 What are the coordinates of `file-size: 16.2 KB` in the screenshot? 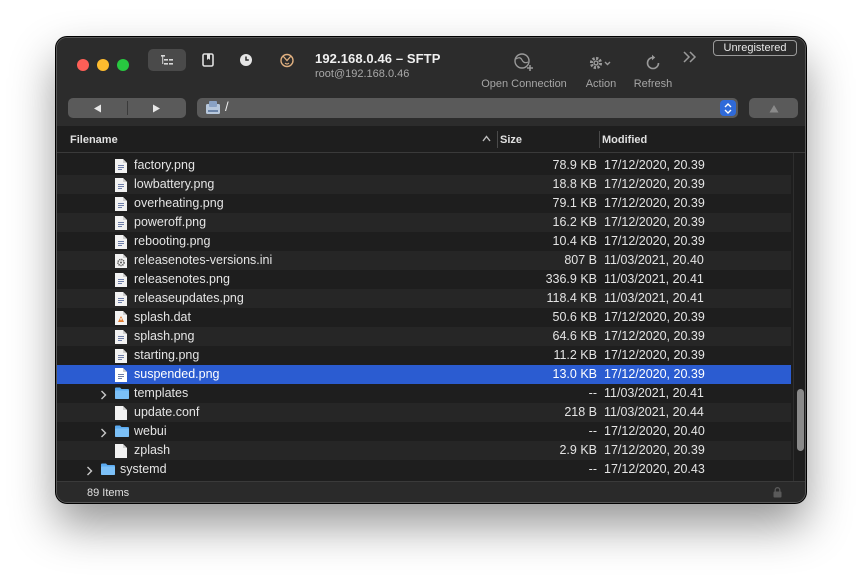 It's located at (574, 222).